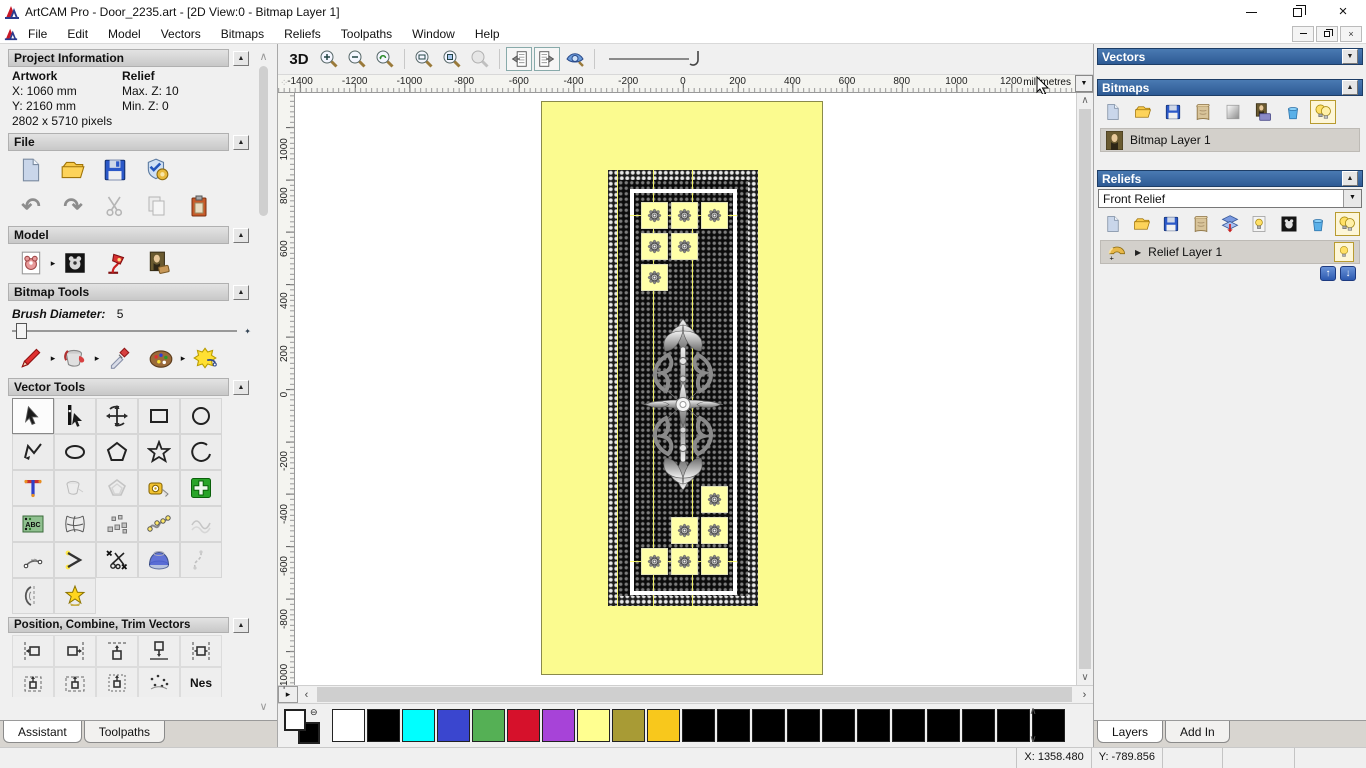 Image resolution: width=1366 pixels, height=768 pixels. What do you see at coordinates (242, 34) in the screenshot?
I see `menu-item: Bitmaps` at bounding box center [242, 34].